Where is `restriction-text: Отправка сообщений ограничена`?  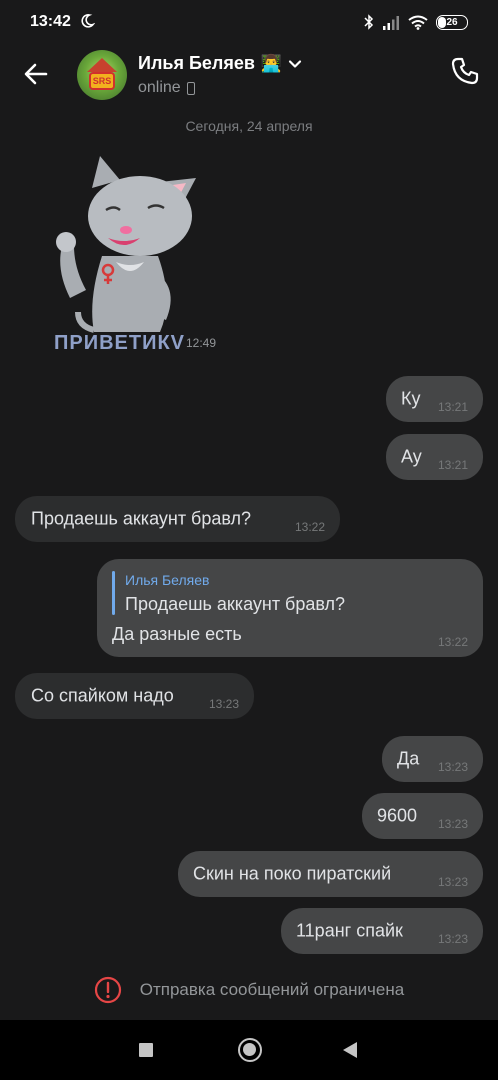 restriction-text: Отправка сообщений ограничена is located at coordinates (272, 989).